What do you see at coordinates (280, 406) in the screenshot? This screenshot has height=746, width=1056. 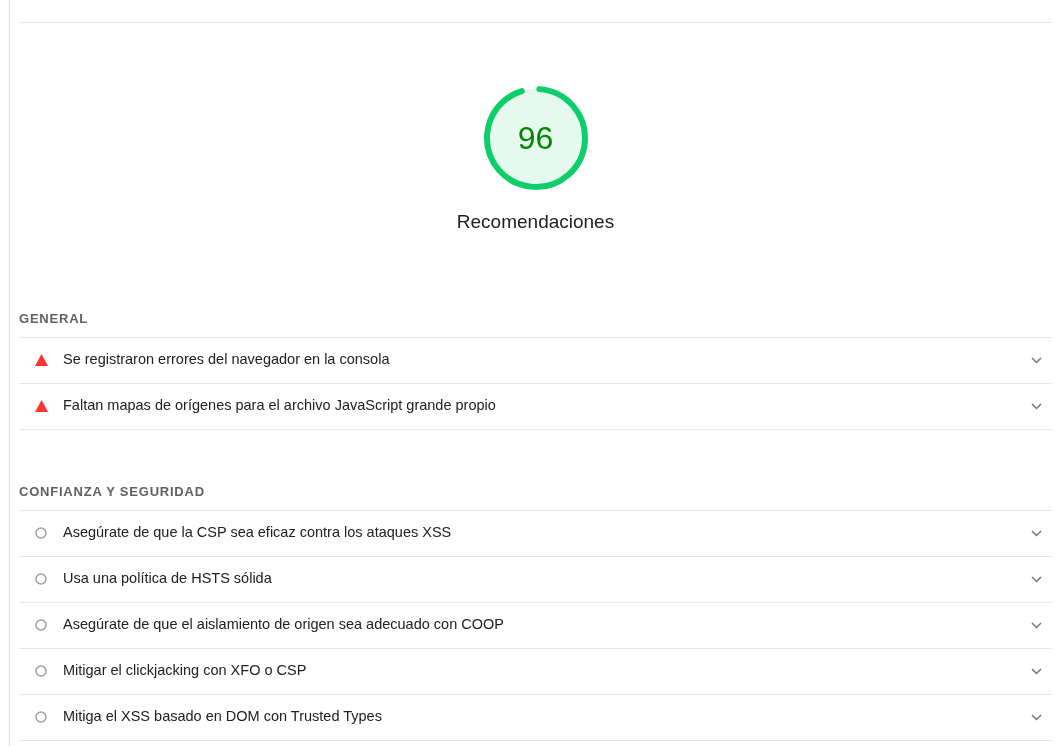 I see `audit-title: Faltan mapas de orígenes para el archivo JavaScript grande propio` at bounding box center [280, 406].